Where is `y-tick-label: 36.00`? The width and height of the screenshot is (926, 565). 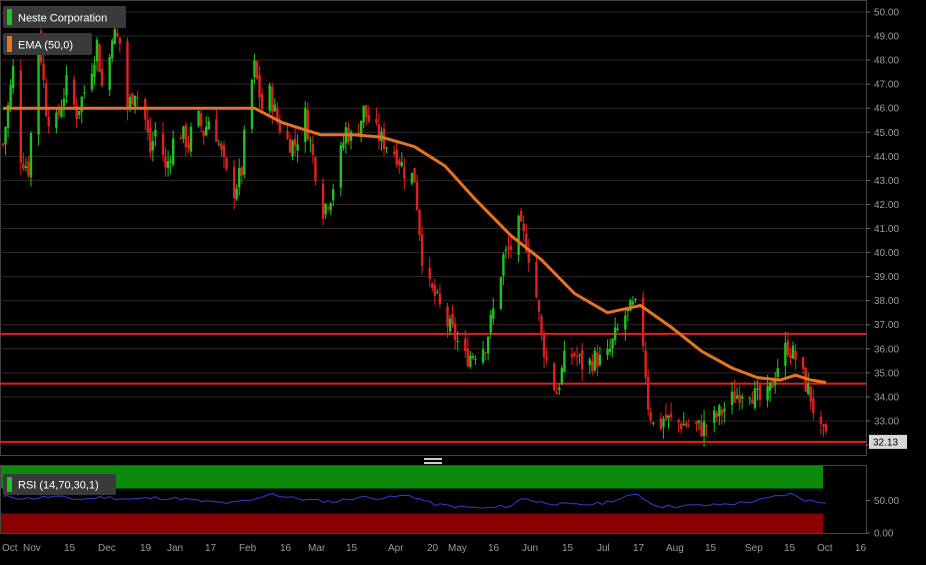 y-tick-label: 36.00 is located at coordinates (886, 349).